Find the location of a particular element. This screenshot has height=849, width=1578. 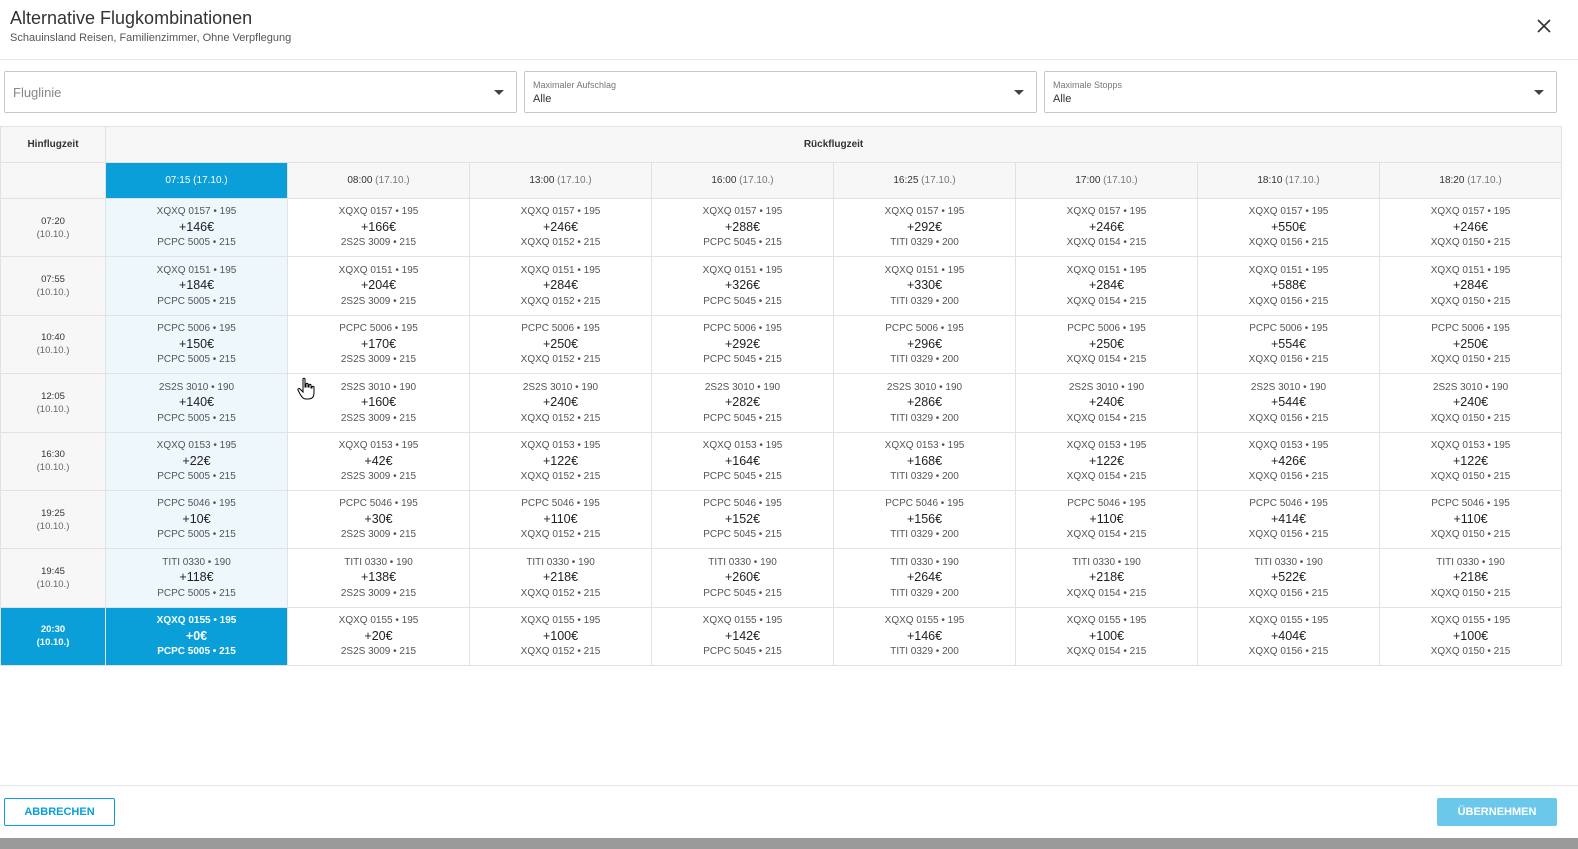

outbound-flight: XQXQ 0157 • 195 is located at coordinates (1106, 212).